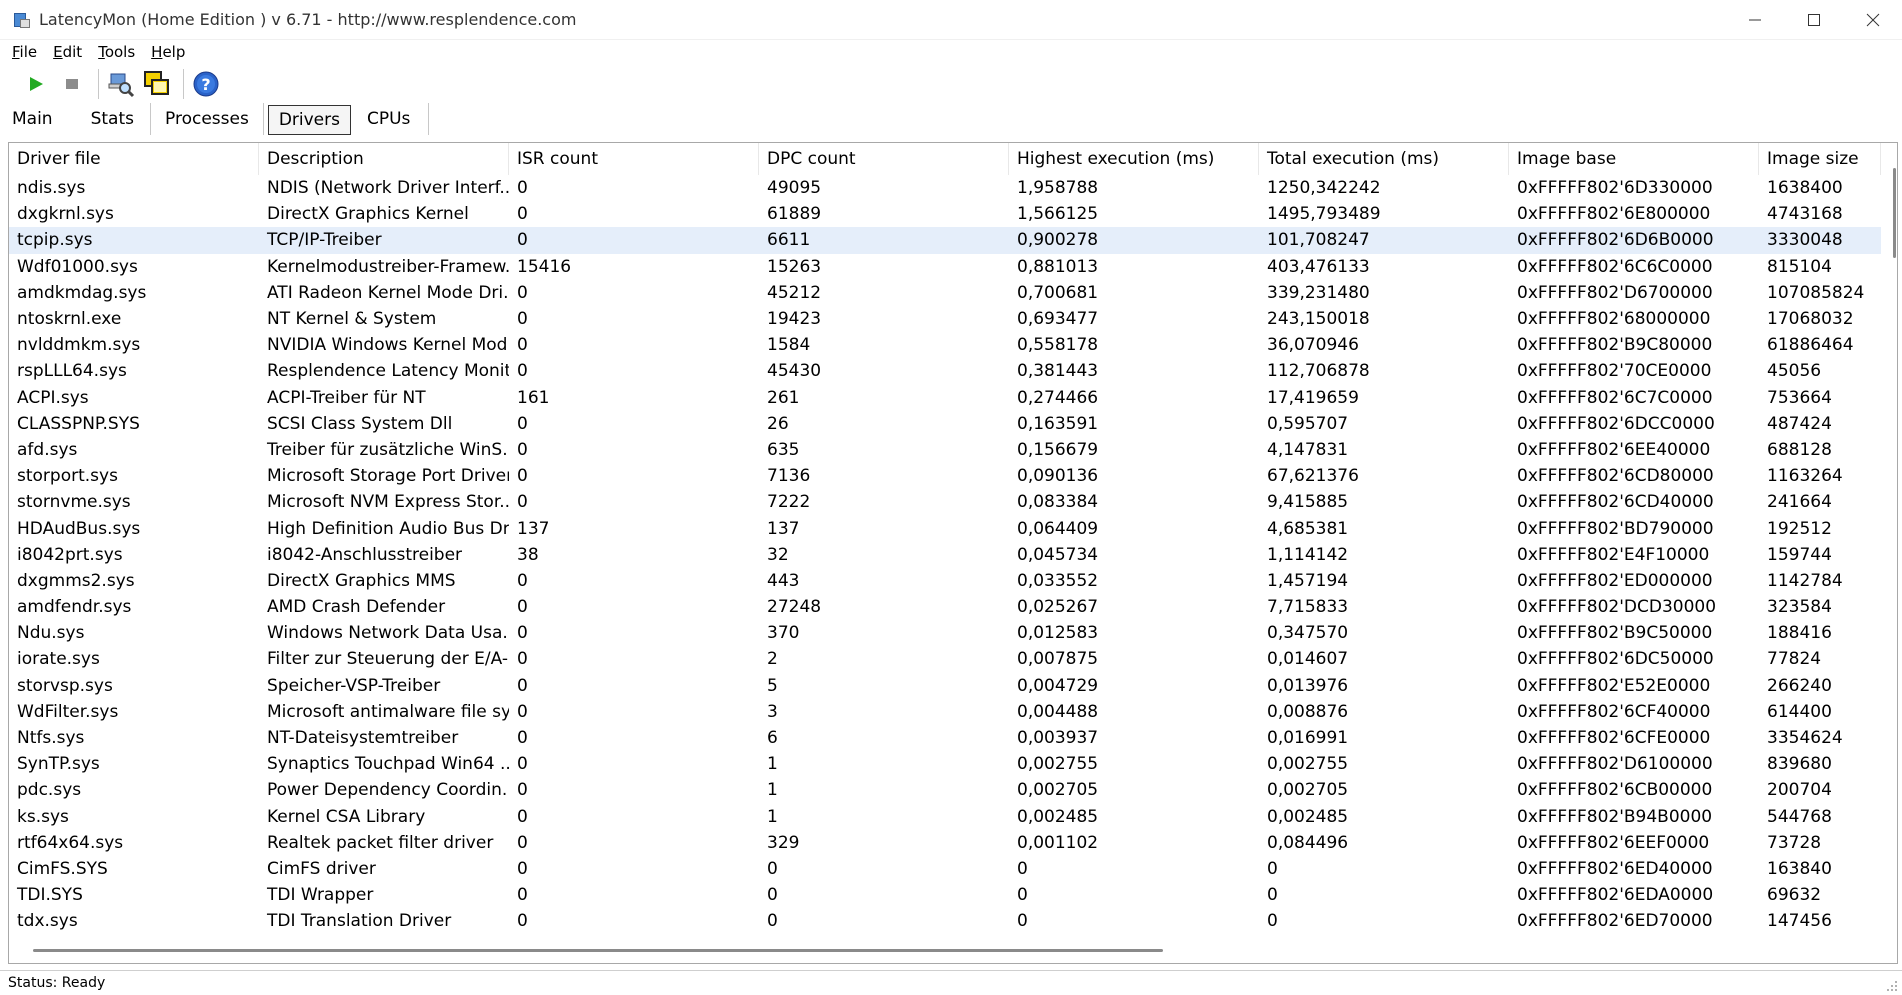 This screenshot has height=995, width=1902. Describe the element at coordinates (794, 371) in the screenshot. I see `table-cell: 45430` at that location.